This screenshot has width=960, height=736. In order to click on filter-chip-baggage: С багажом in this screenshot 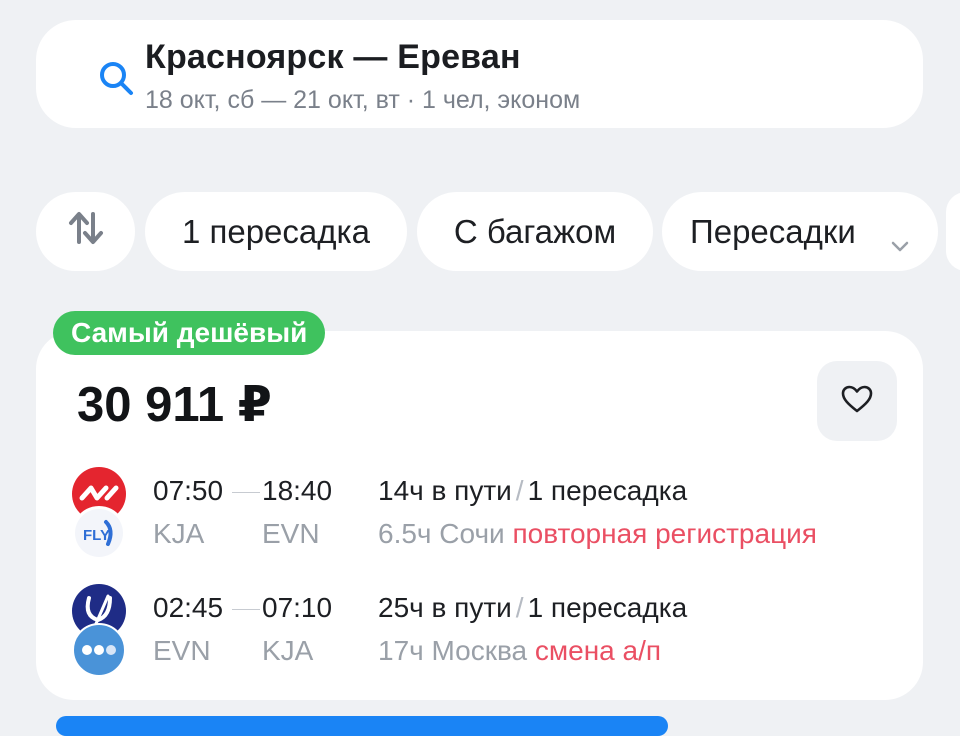, I will do `click(535, 231)`.